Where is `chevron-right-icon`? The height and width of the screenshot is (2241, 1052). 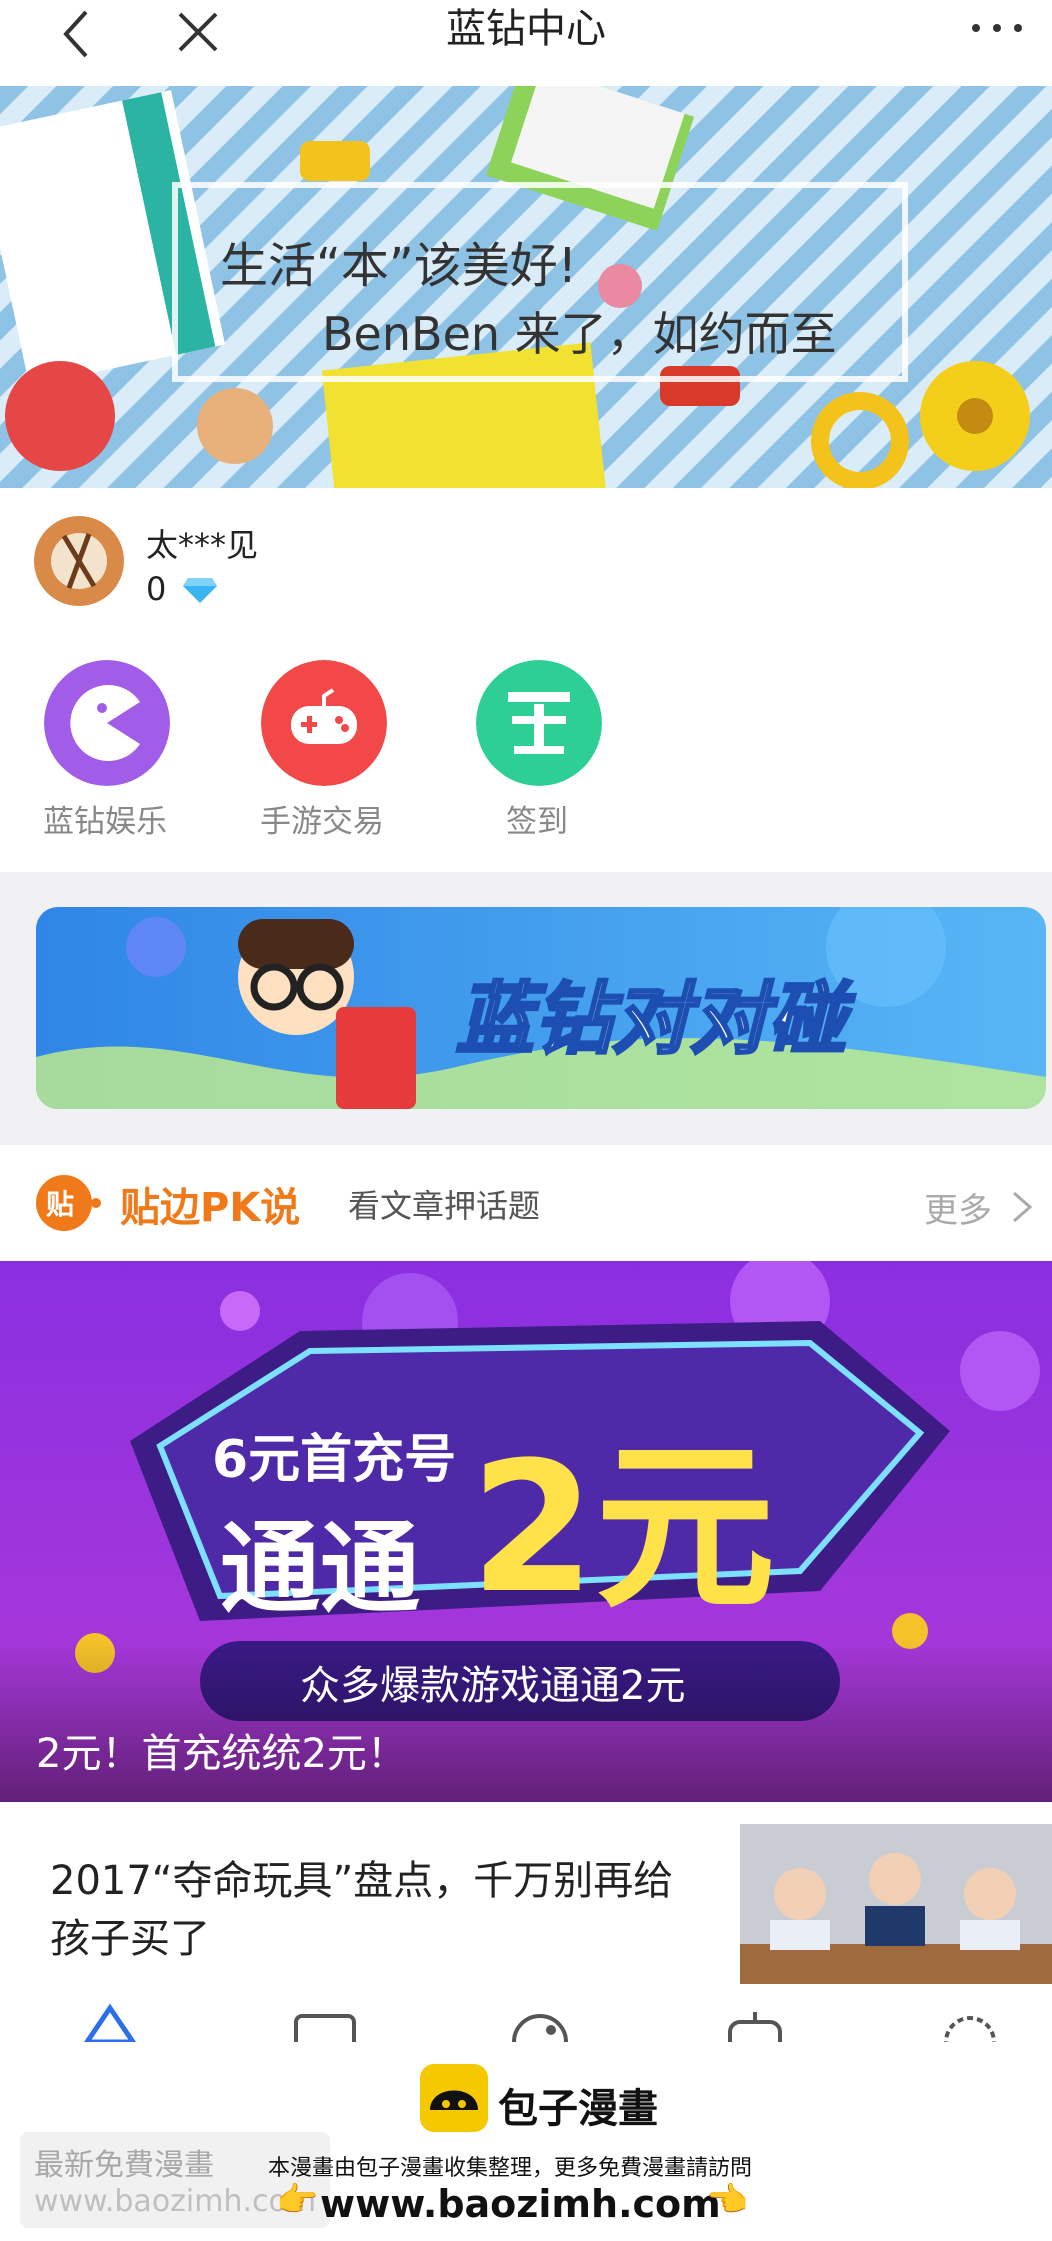
chevron-right-icon is located at coordinates (1022, 1207).